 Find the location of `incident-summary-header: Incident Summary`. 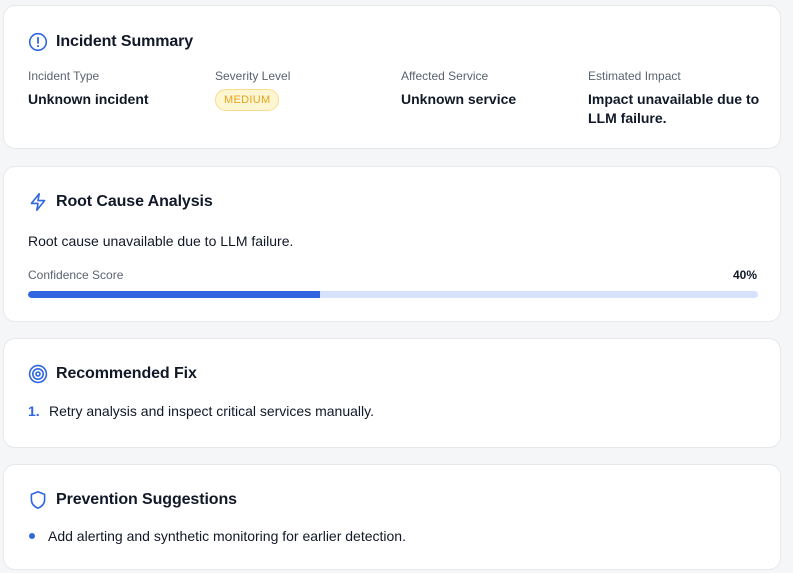

incident-summary-header: Incident Summary is located at coordinates (110, 42).